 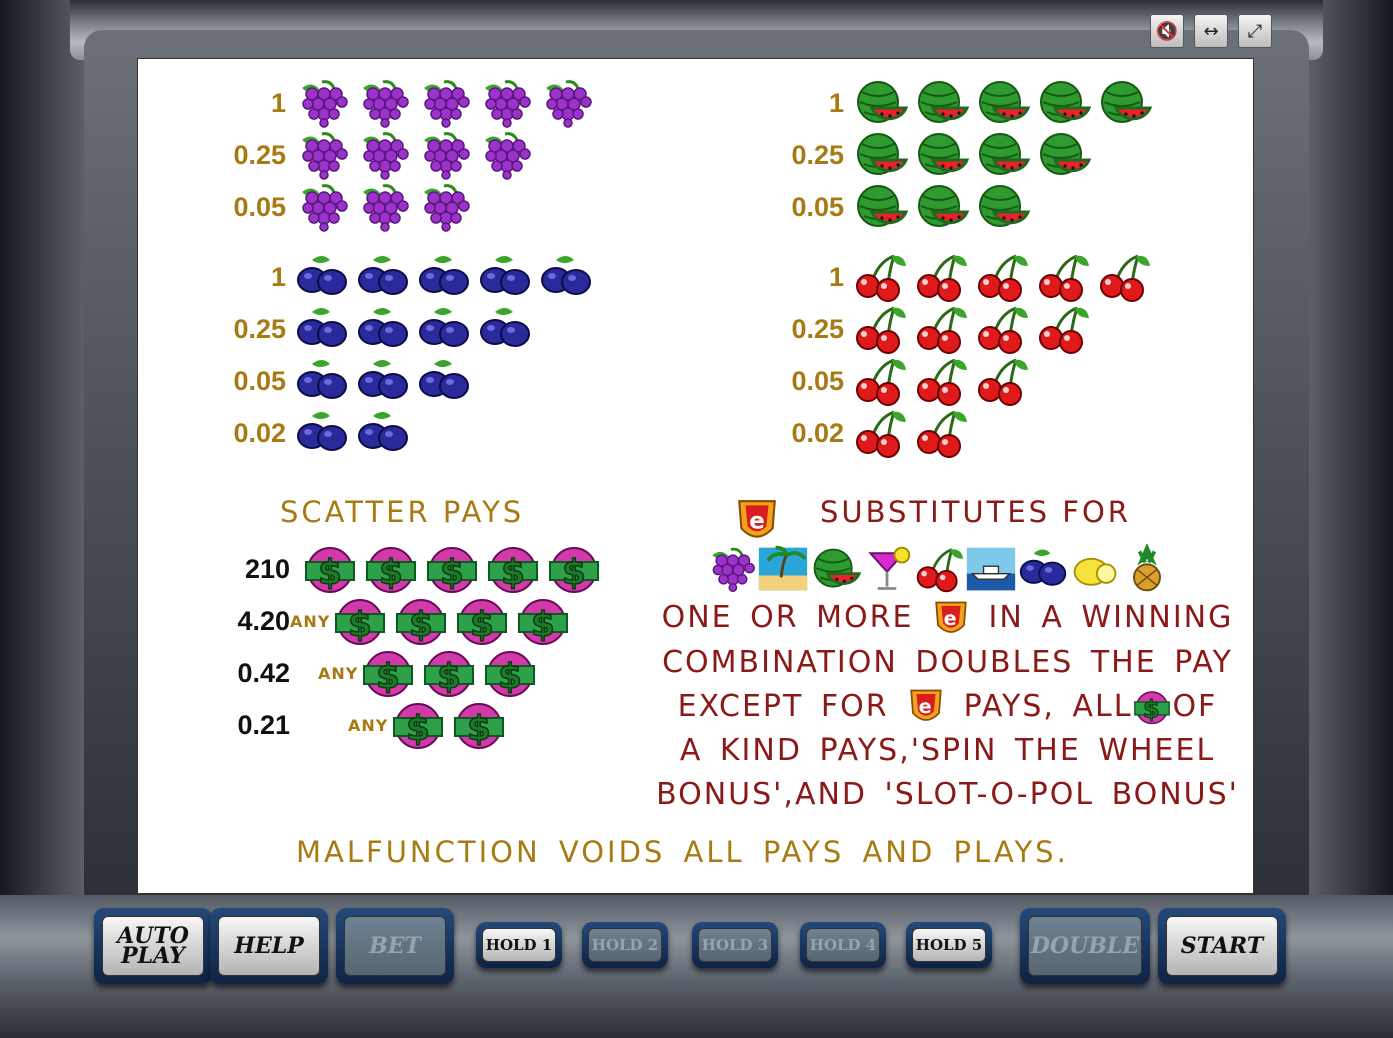 I want to click on rule-line3b: PAYS, ALL, so click(x=1048, y=706).